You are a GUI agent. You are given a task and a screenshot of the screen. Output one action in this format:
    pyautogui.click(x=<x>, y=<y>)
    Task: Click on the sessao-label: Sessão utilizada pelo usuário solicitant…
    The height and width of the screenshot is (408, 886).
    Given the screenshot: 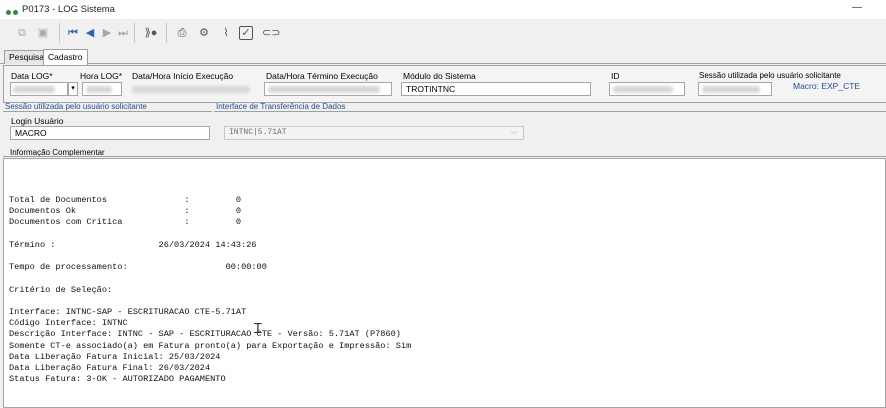 What is the action you would take?
    pyautogui.click(x=770, y=75)
    